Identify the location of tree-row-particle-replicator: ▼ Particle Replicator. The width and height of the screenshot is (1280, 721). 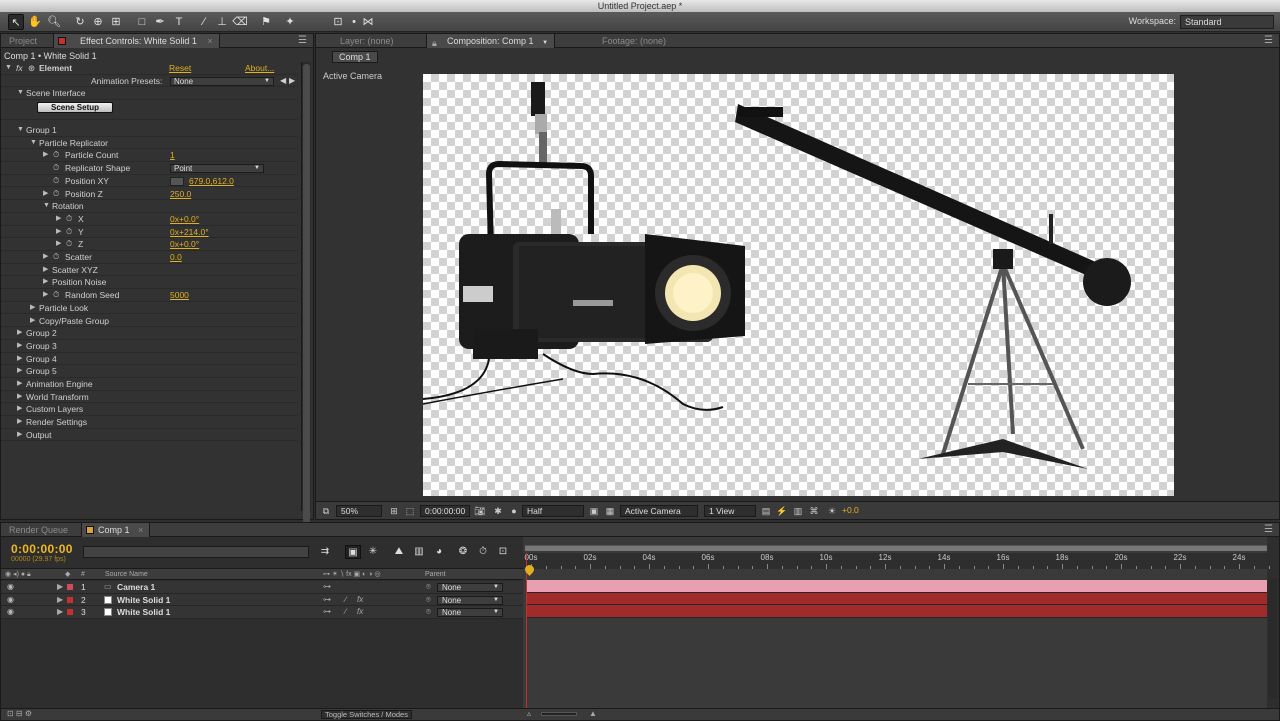
(149, 143).